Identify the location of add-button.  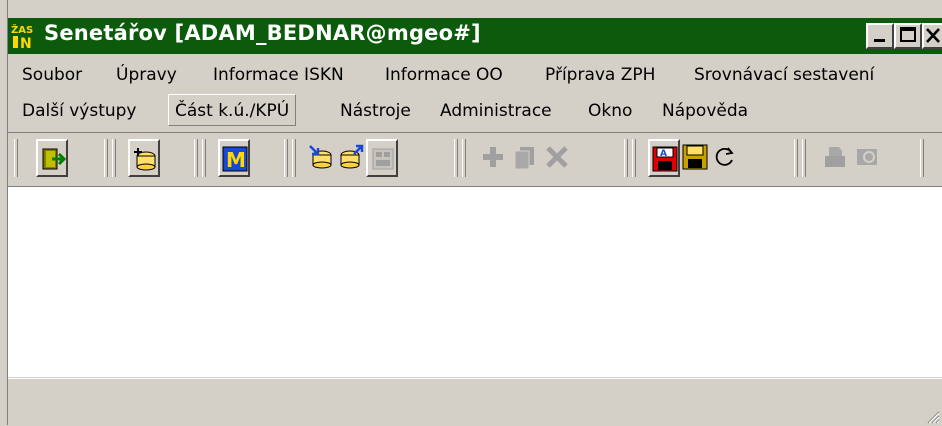
(494, 158).